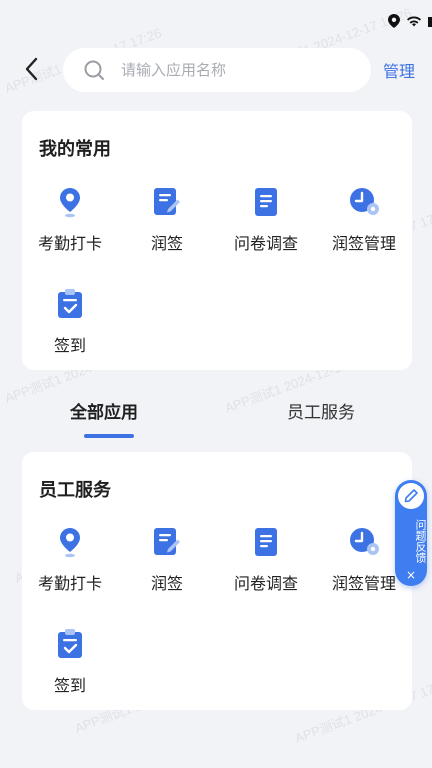 Image resolution: width=432 pixels, height=768 pixels. I want to click on feedback-float-button: 问题反馈 ×, so click(411, 533).